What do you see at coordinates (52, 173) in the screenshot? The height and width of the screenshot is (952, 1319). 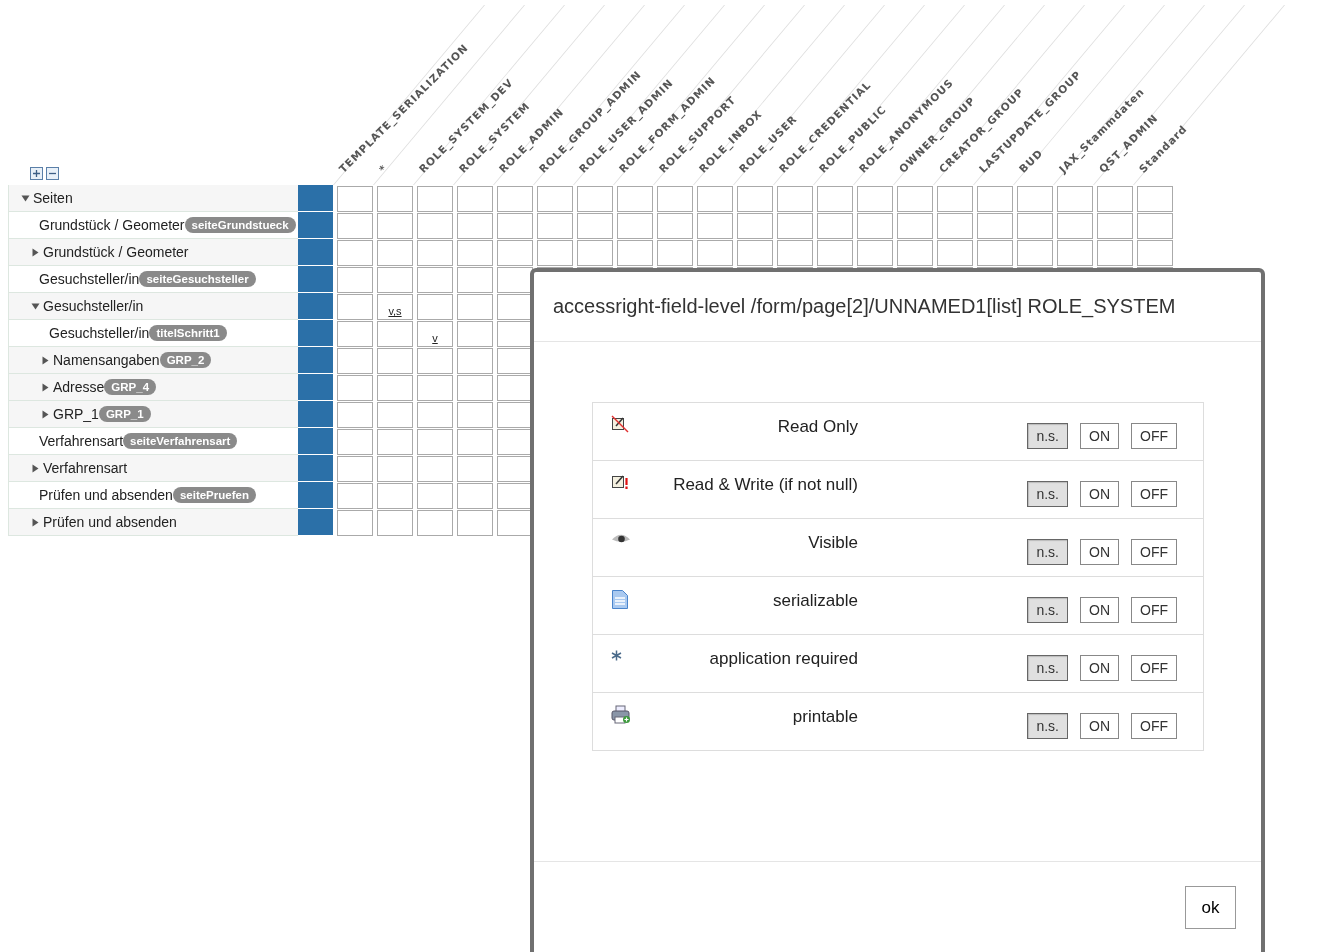 I see `collapse-all-icon` at bounding box center [52, 173].